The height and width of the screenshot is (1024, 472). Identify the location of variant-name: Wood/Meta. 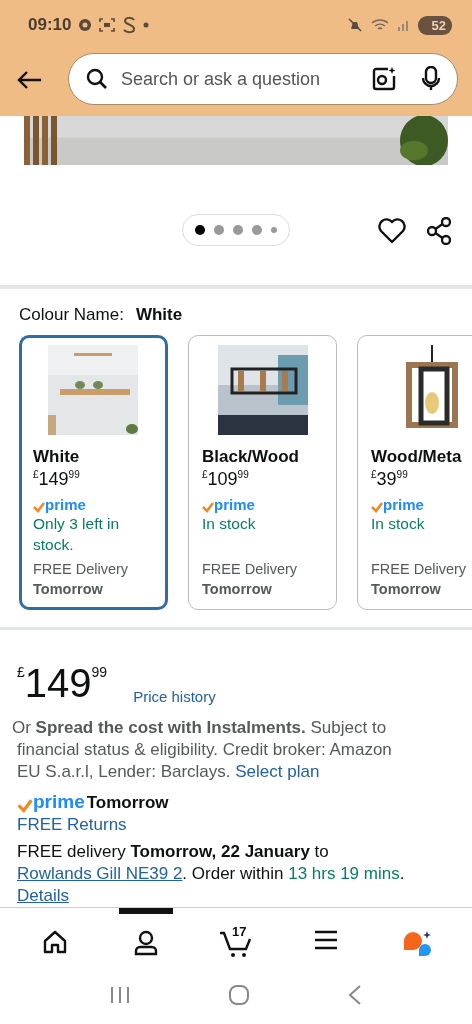
(417, 456).